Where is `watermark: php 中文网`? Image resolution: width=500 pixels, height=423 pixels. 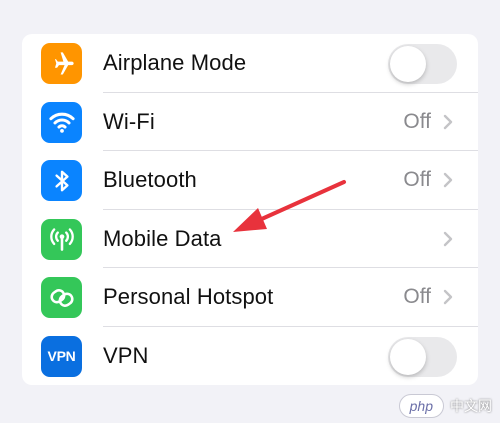 watermark: php 中文网 is located at coordinates (445, 406).